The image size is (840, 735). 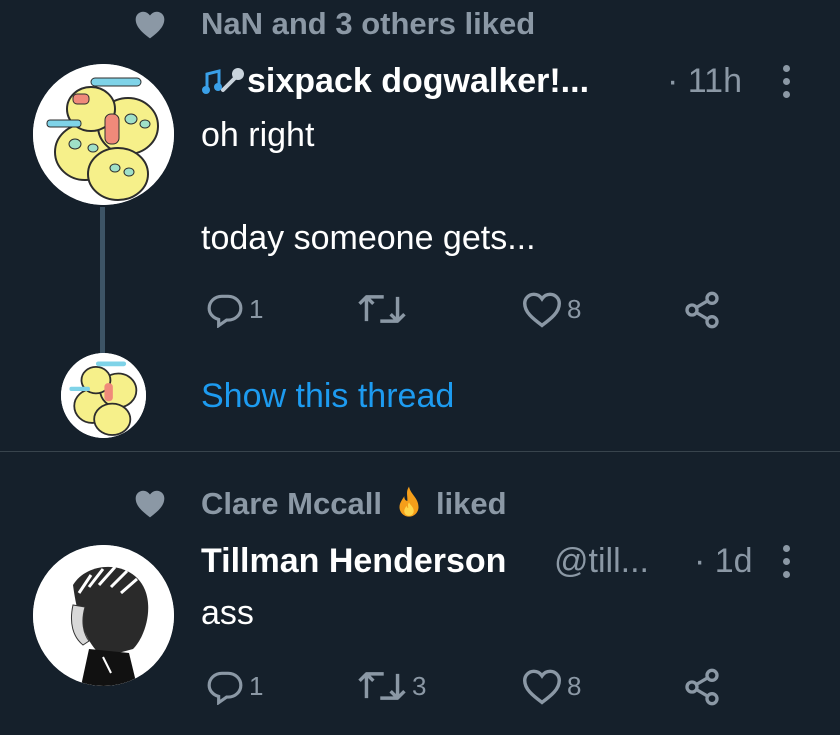 I want to click on thread-line, so click(x=102, y=280).